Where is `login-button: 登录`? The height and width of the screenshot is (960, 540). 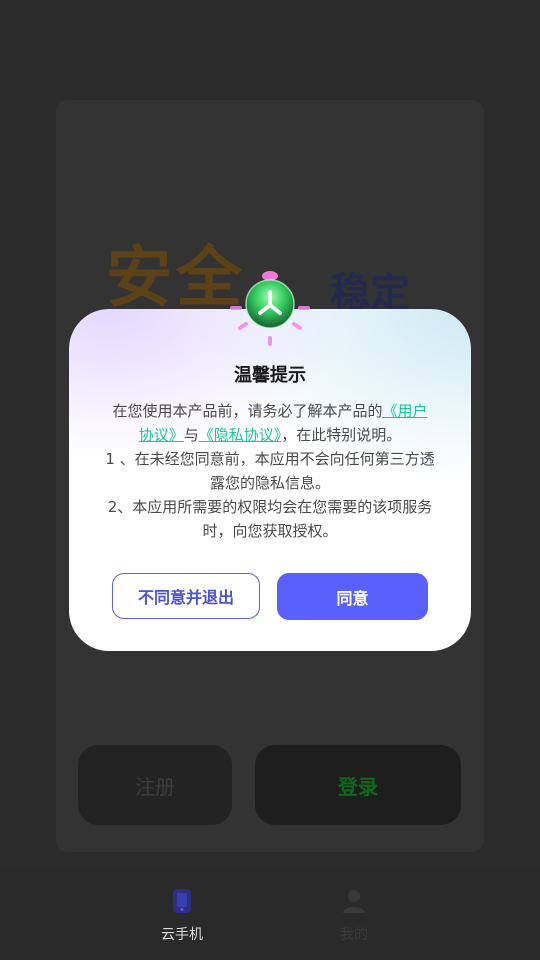 login-button: 登录 is located at coordinates (358, 785).